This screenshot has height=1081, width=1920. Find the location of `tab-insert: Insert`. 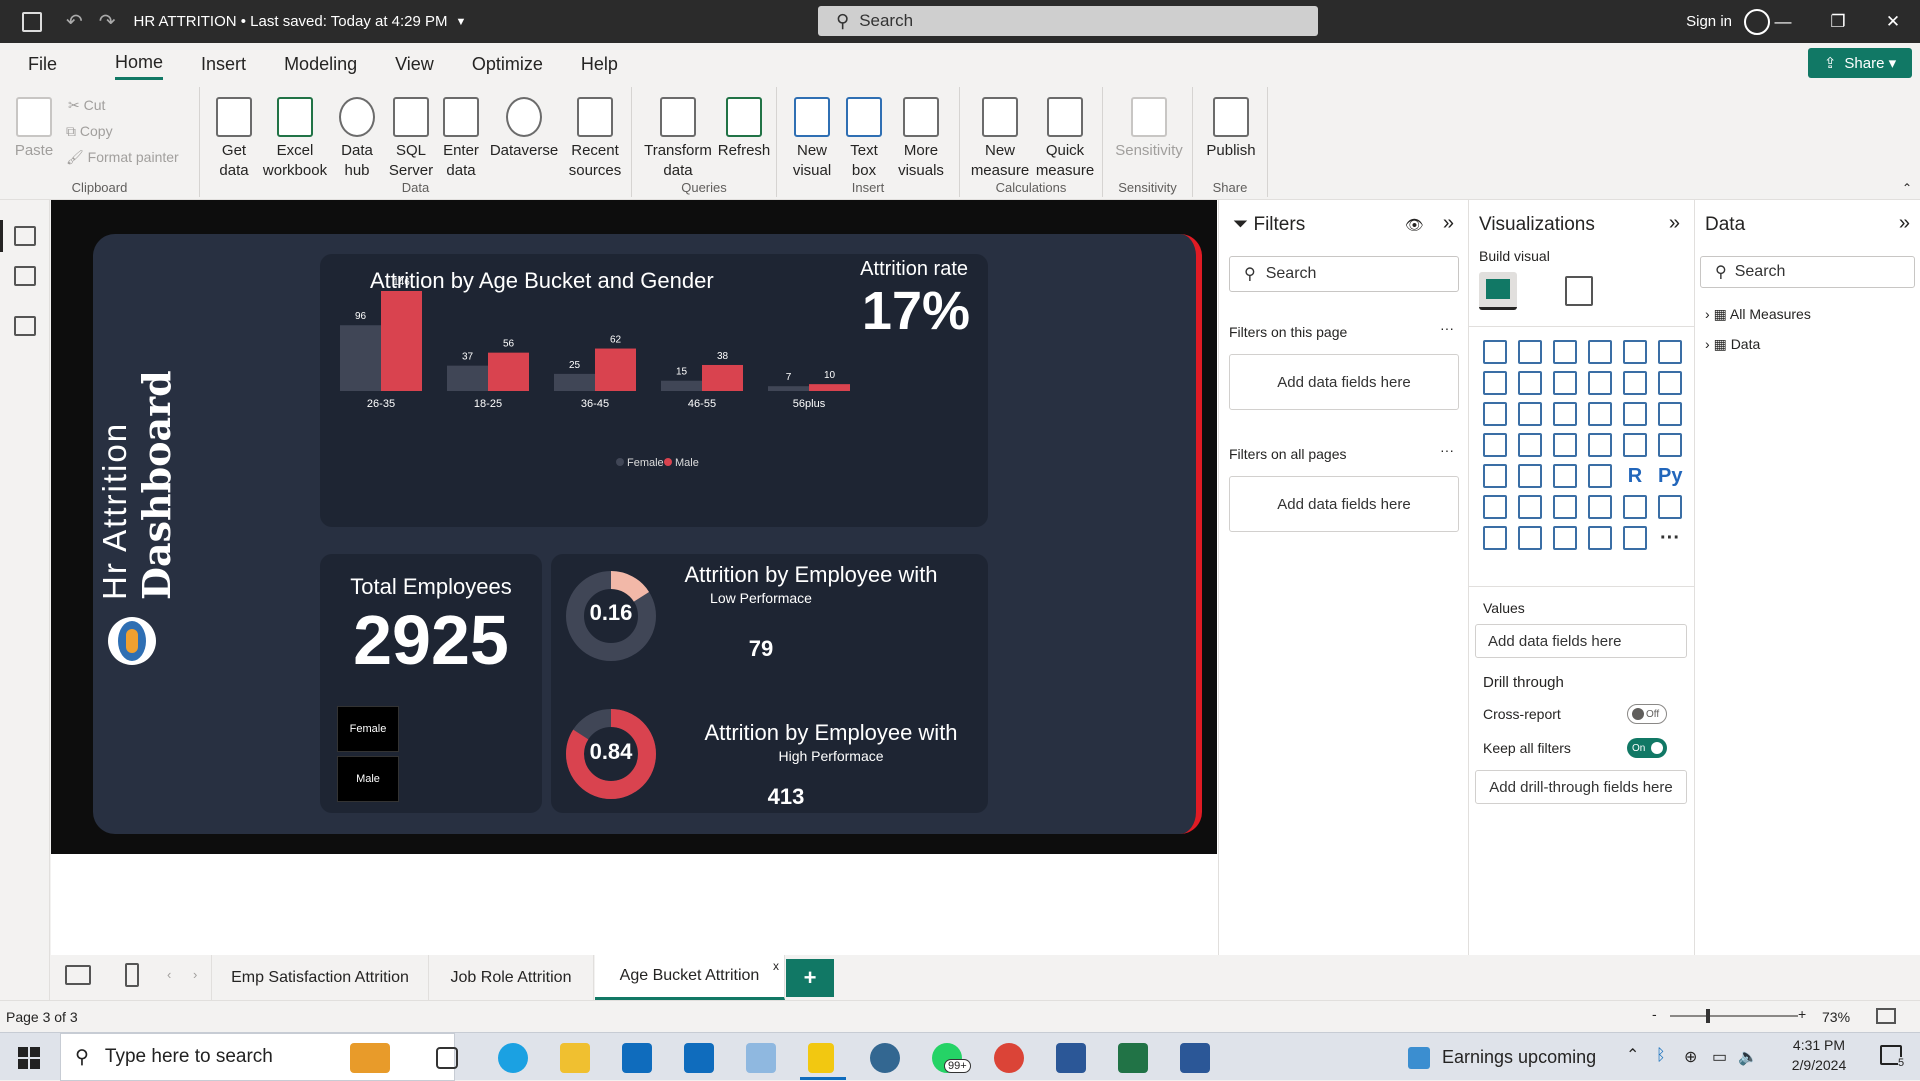

tab-insert: Insert is located at coordinates (223, 63).